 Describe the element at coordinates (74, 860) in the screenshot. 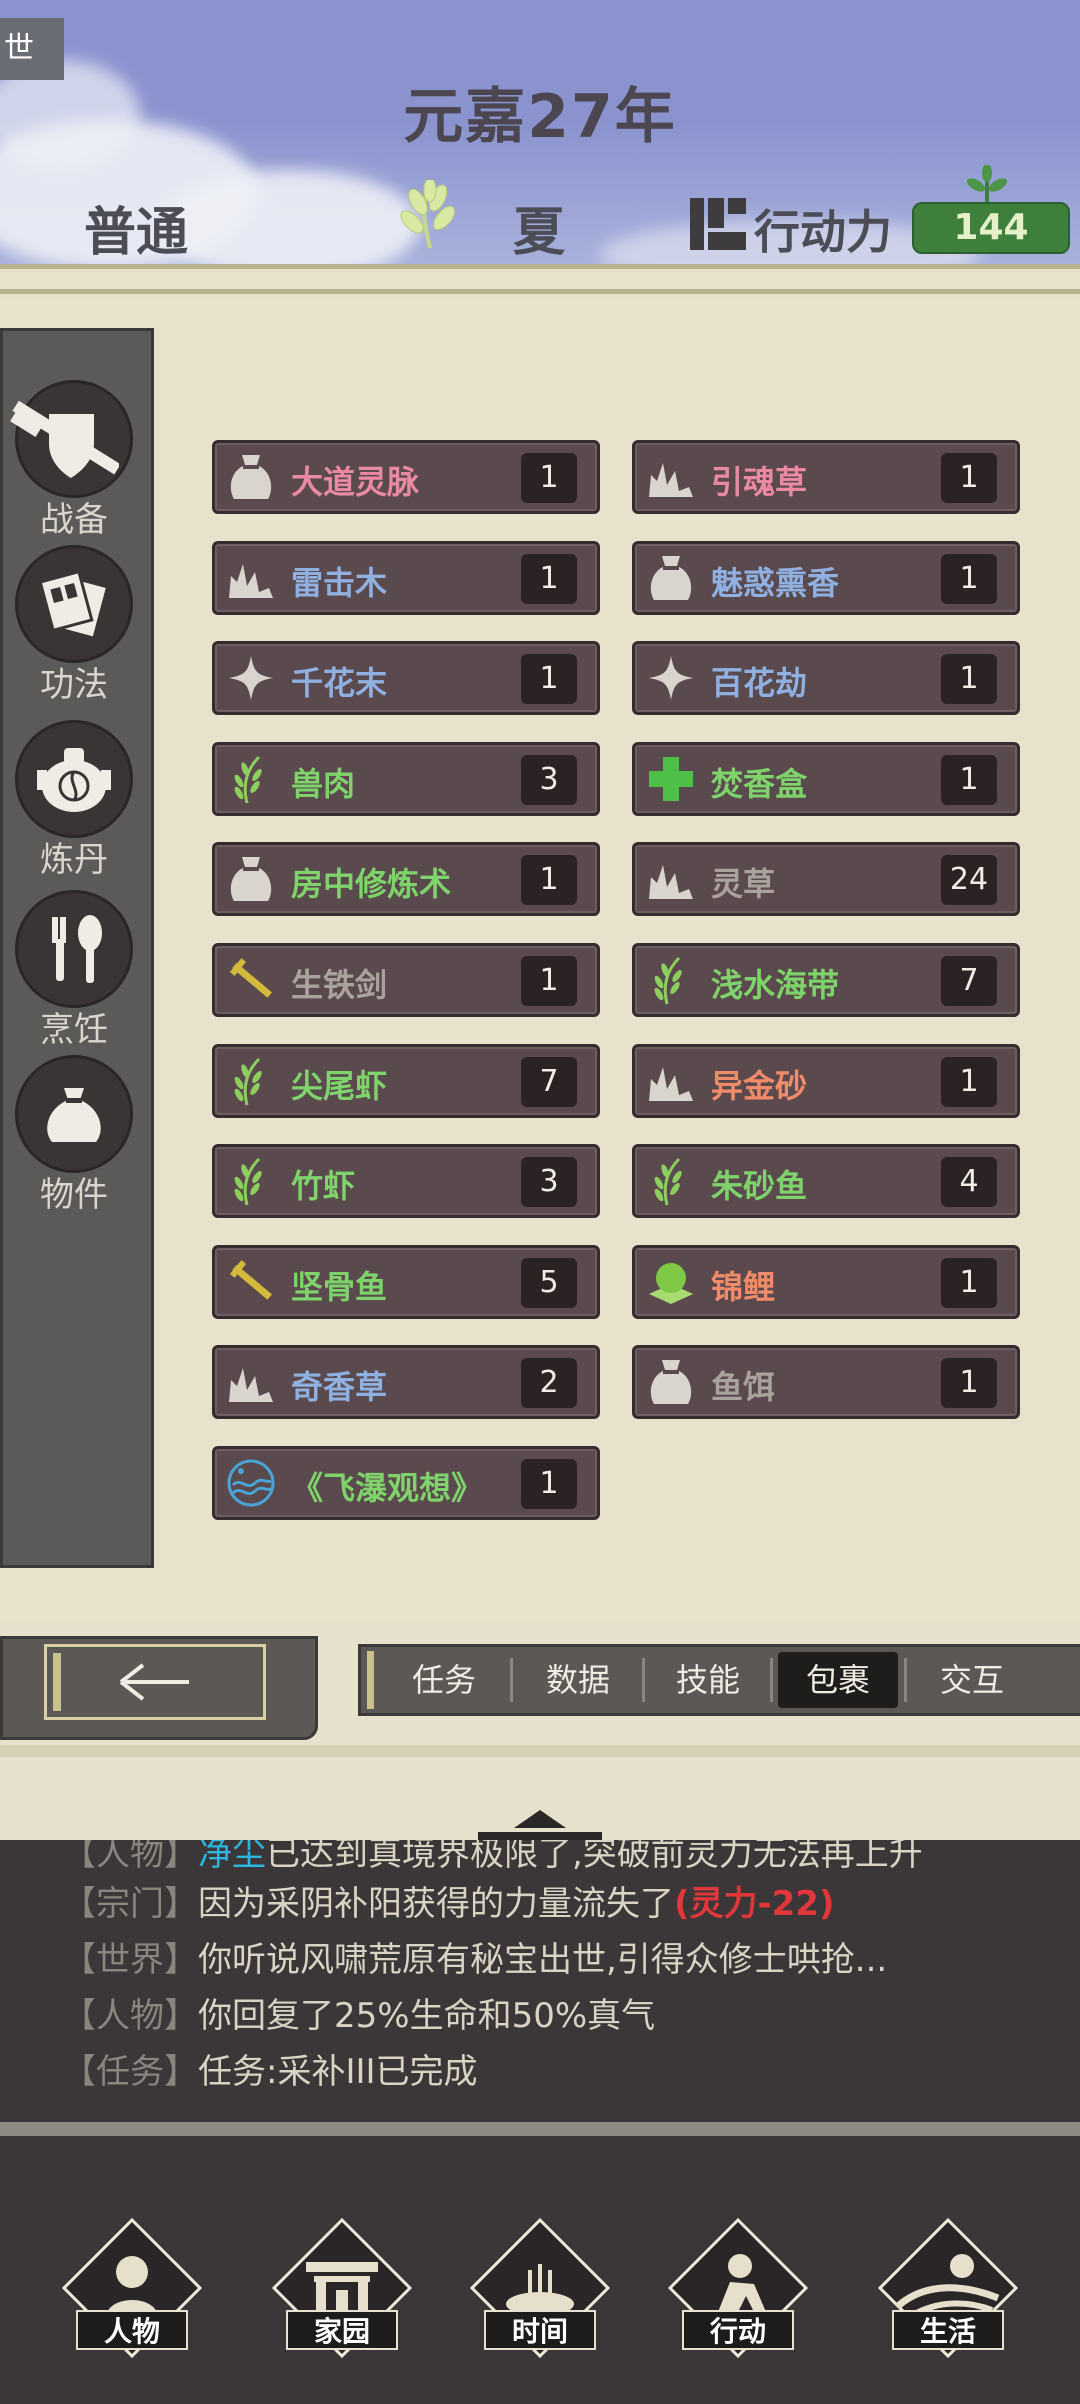

I see `category-label: 炼丹` at that location.